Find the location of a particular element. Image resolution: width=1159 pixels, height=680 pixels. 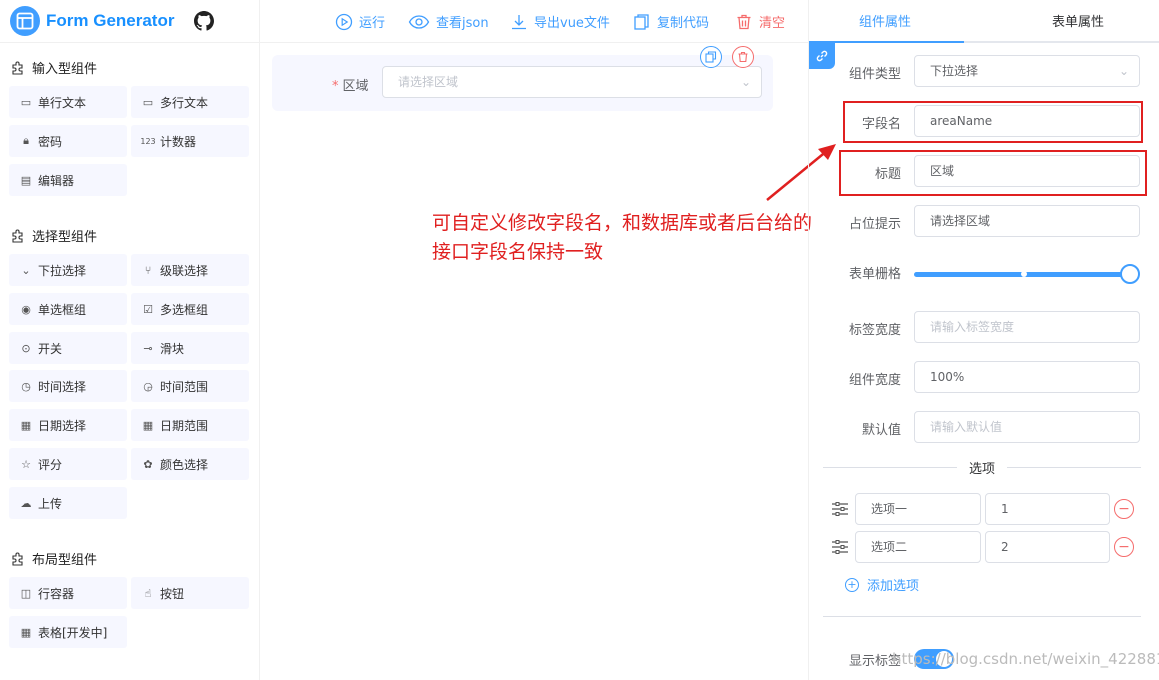

component-rate: ☆ 评分 is located at coordinates (68, 464).